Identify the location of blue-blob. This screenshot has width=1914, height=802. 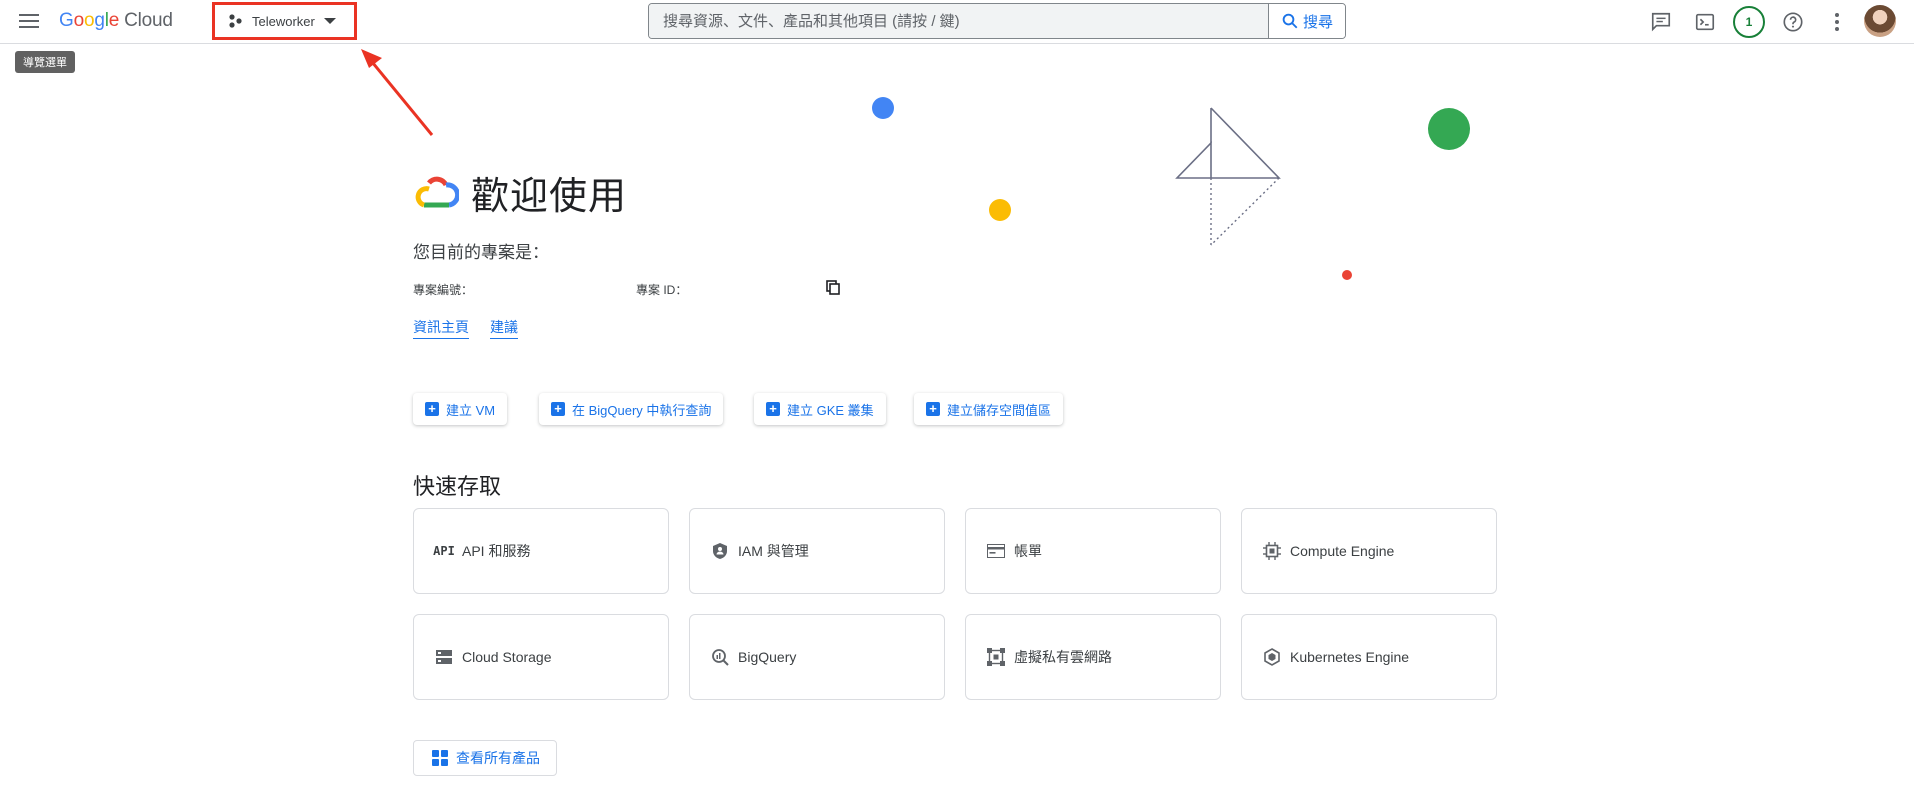
(883, 108).